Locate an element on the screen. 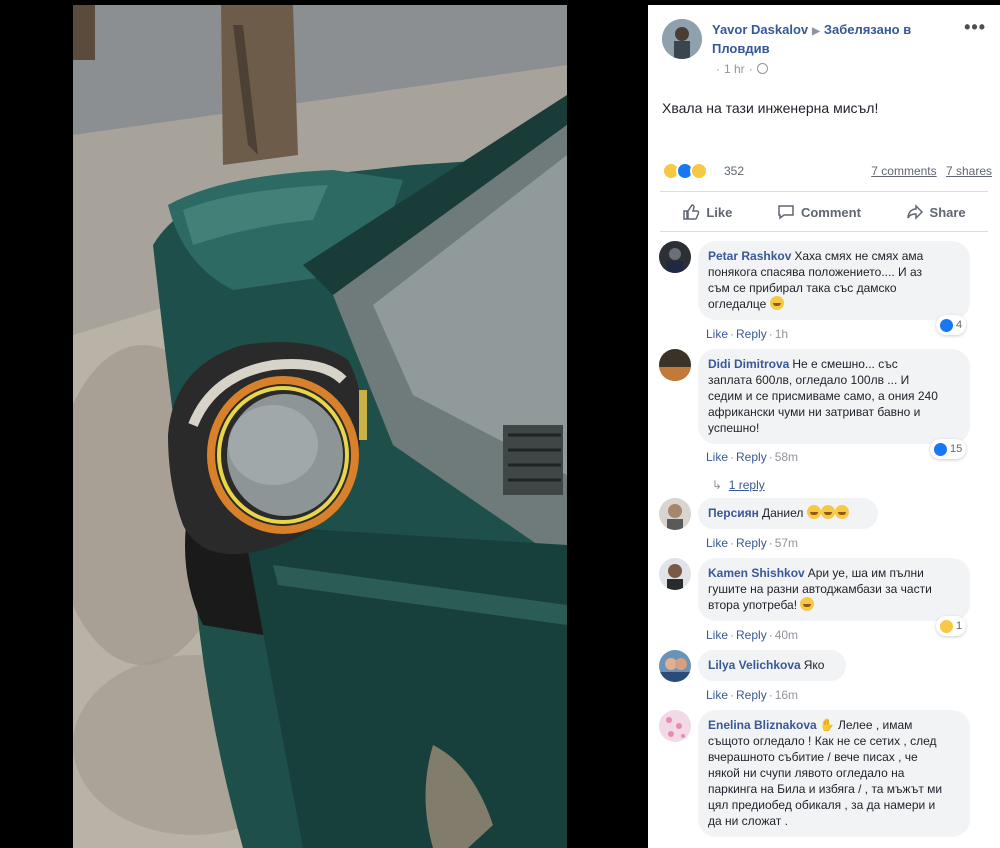 This screenshot has height=848, width=1000. comment-label: Comment is located at coordinates (830, 212).